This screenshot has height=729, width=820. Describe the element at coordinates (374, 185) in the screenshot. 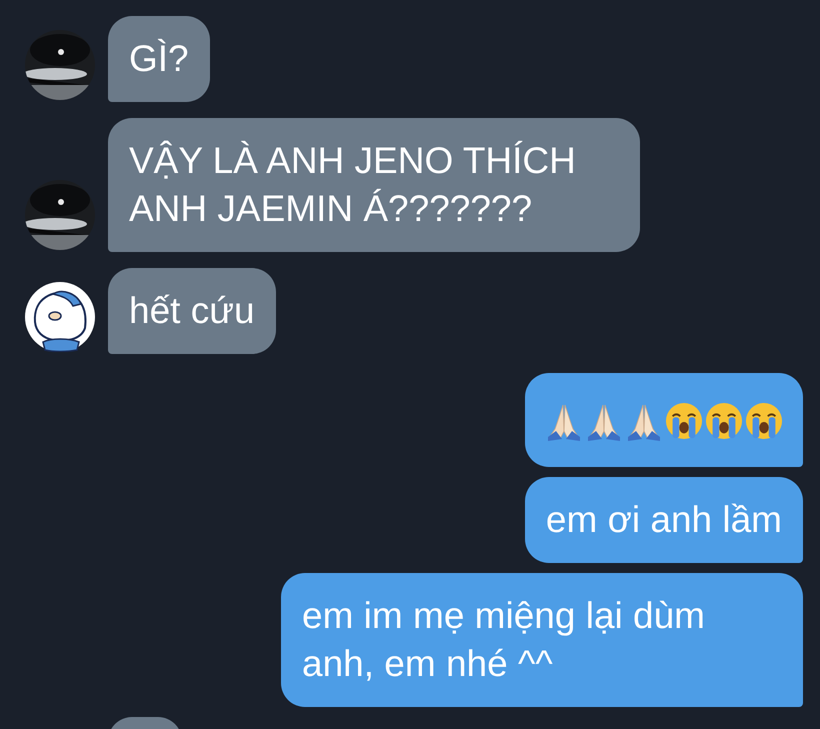

I see `message-bubble: VẬY LÀ ANH JENO THÍCH ANH JAEMIN Á???????` at that location.